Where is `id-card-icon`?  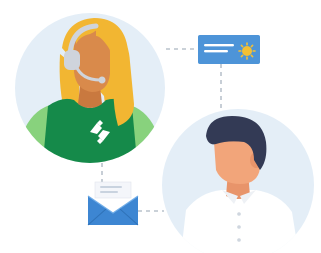
id-card-icon is located at coordinates (229, 49).